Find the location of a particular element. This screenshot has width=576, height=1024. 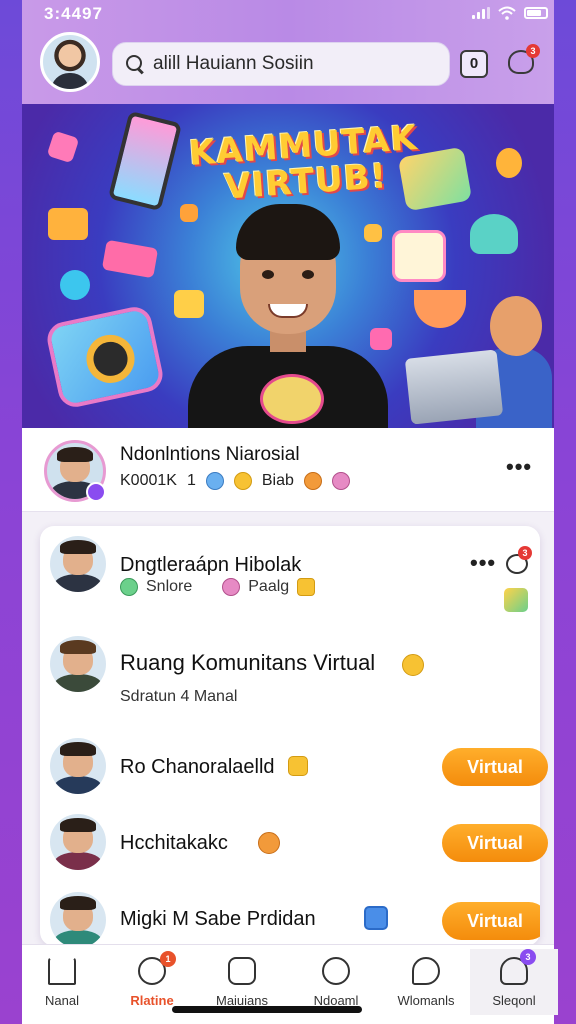

list-item-name: Migki M Sabe Prdidan is located at coordinates (218, 919).